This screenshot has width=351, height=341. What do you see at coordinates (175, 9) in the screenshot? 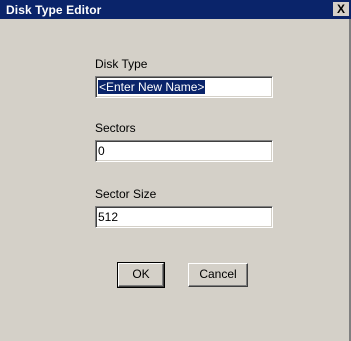
I see `title-bar: Disk Type Editor X` at bounding box center [175, 9].